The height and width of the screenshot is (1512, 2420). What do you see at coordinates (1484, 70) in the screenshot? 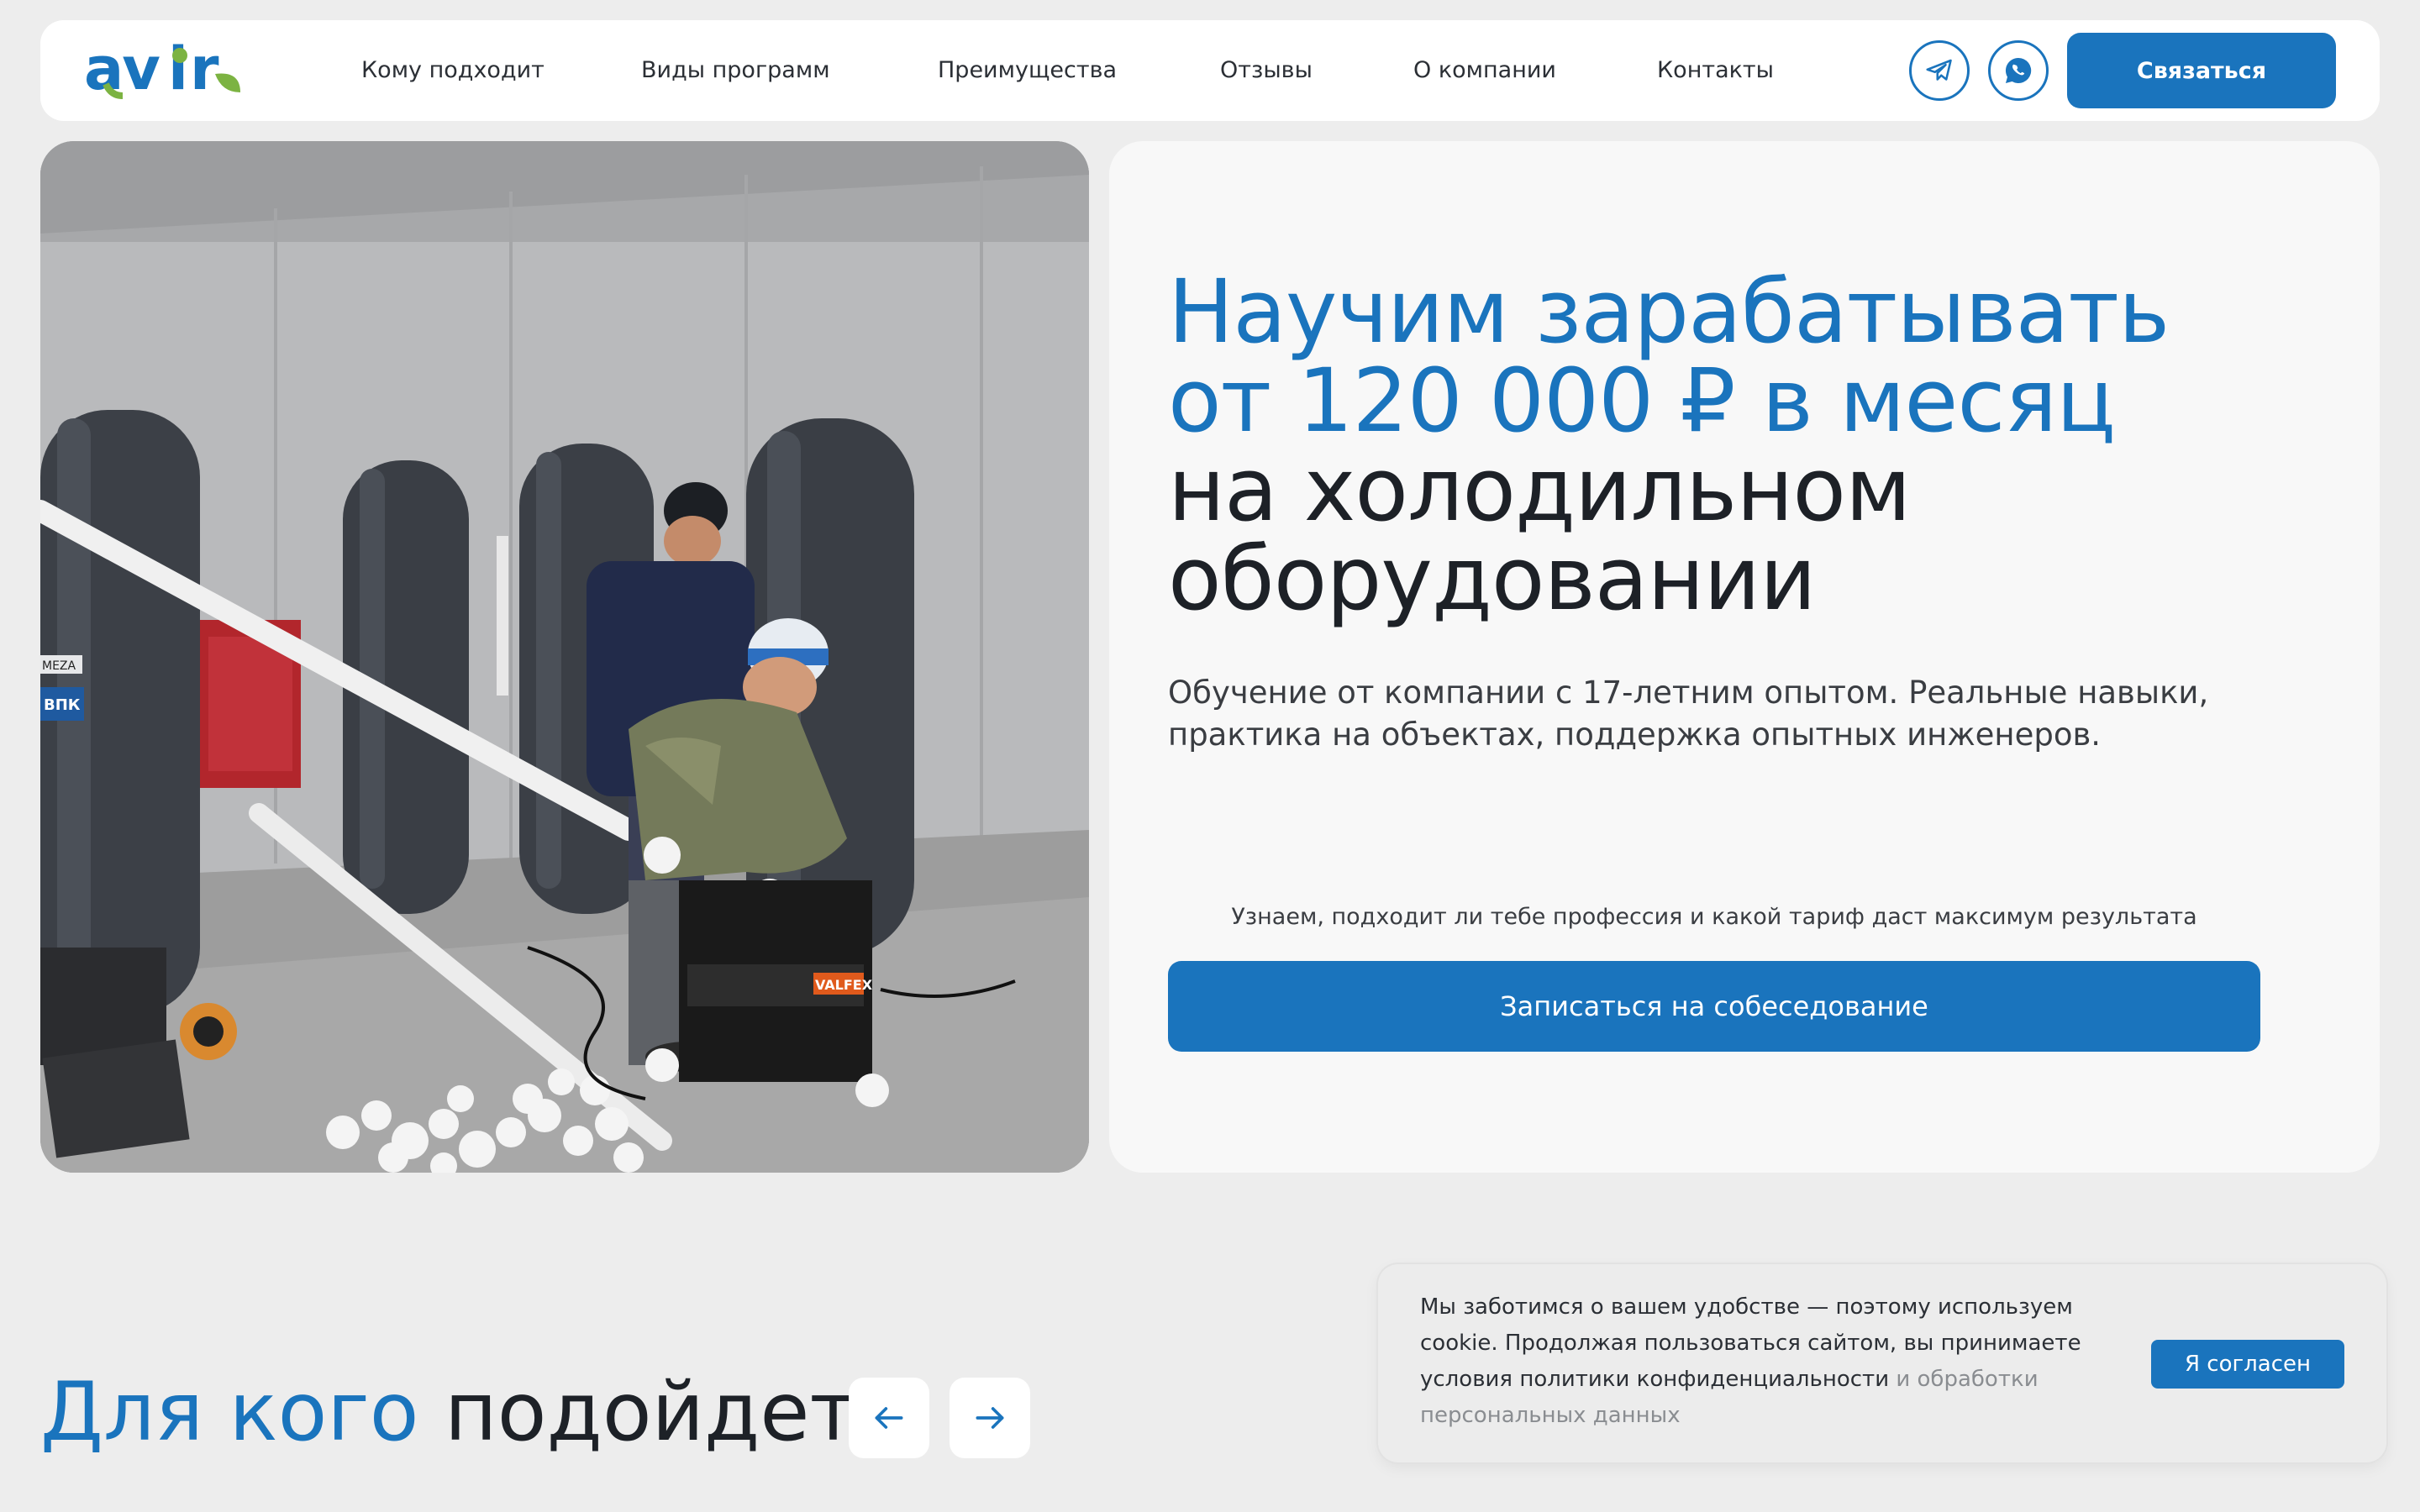
I see `nav-item-about: О компании` at bounding box center [1484, 70].